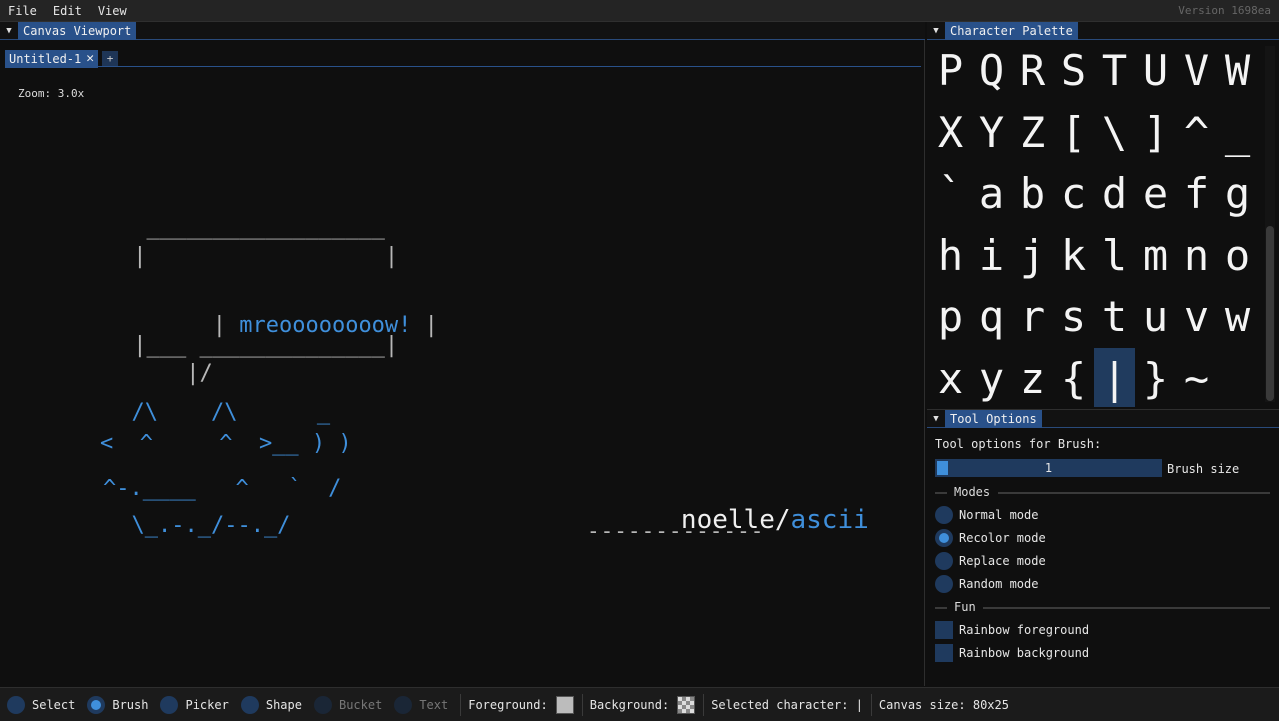 Image resolution: width=1279 pixels, height=721 pixels. What do you see at coordinates (1155, 317) in the screenshot?
I see `palette-char-cell: u` at bounding box center [1155, 317].